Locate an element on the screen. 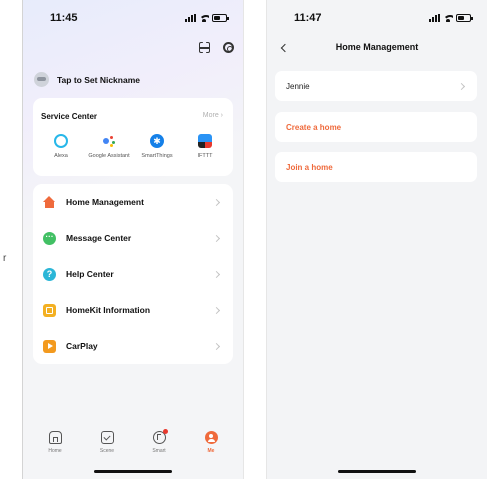 The width and height of the screenshot is (487, 479). profile-row: Tap to Set Nickname is located at coordinates (87, 79).